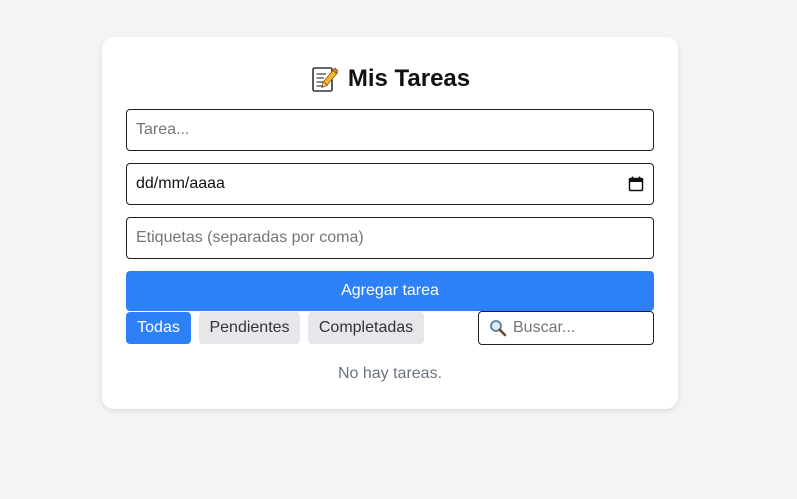  I want to click on tags-input: Etiquetas (separadas por coma), so click(390, 238).